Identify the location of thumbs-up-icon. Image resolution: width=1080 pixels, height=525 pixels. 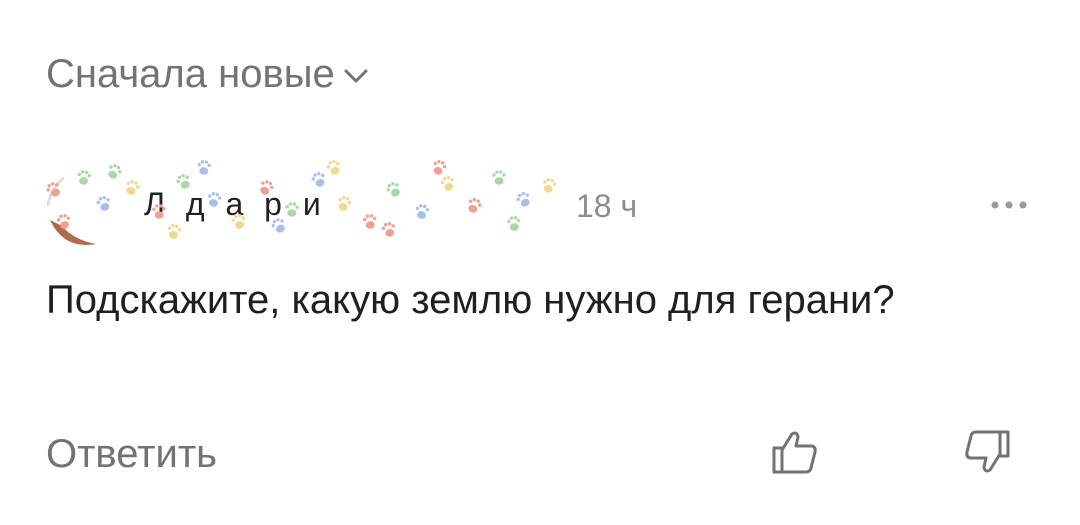
(794, 452).